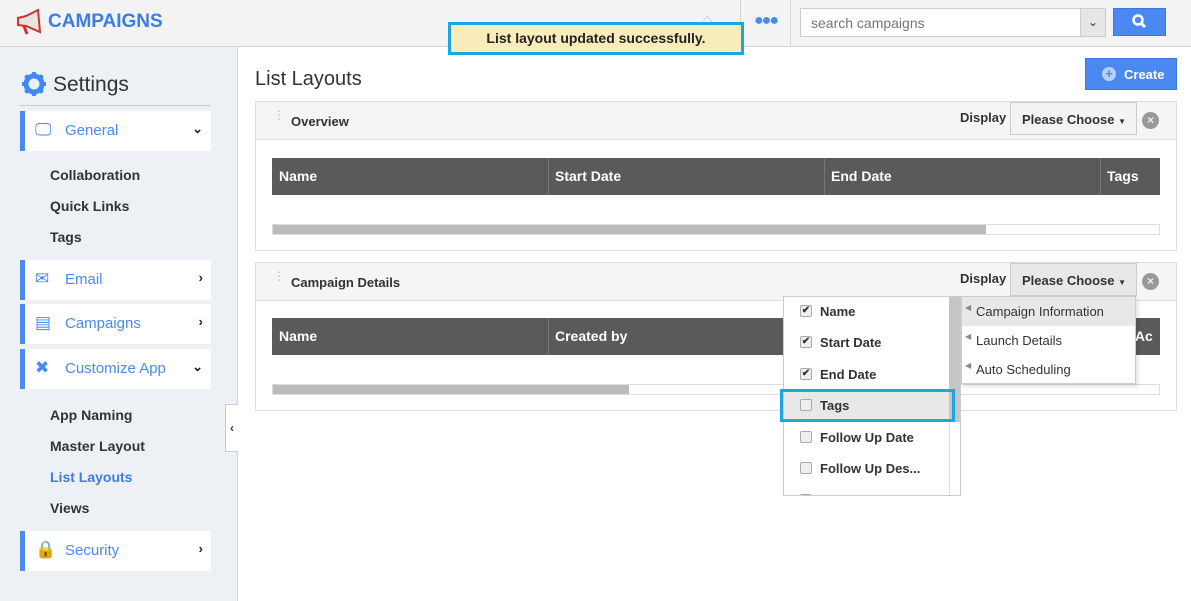 This screenshot has height=601, width=1191. Describe the element at coordinates (91, 477) in the screenshot. I see `sidebar-subitem-list-layouts: List Layouts` at that location.